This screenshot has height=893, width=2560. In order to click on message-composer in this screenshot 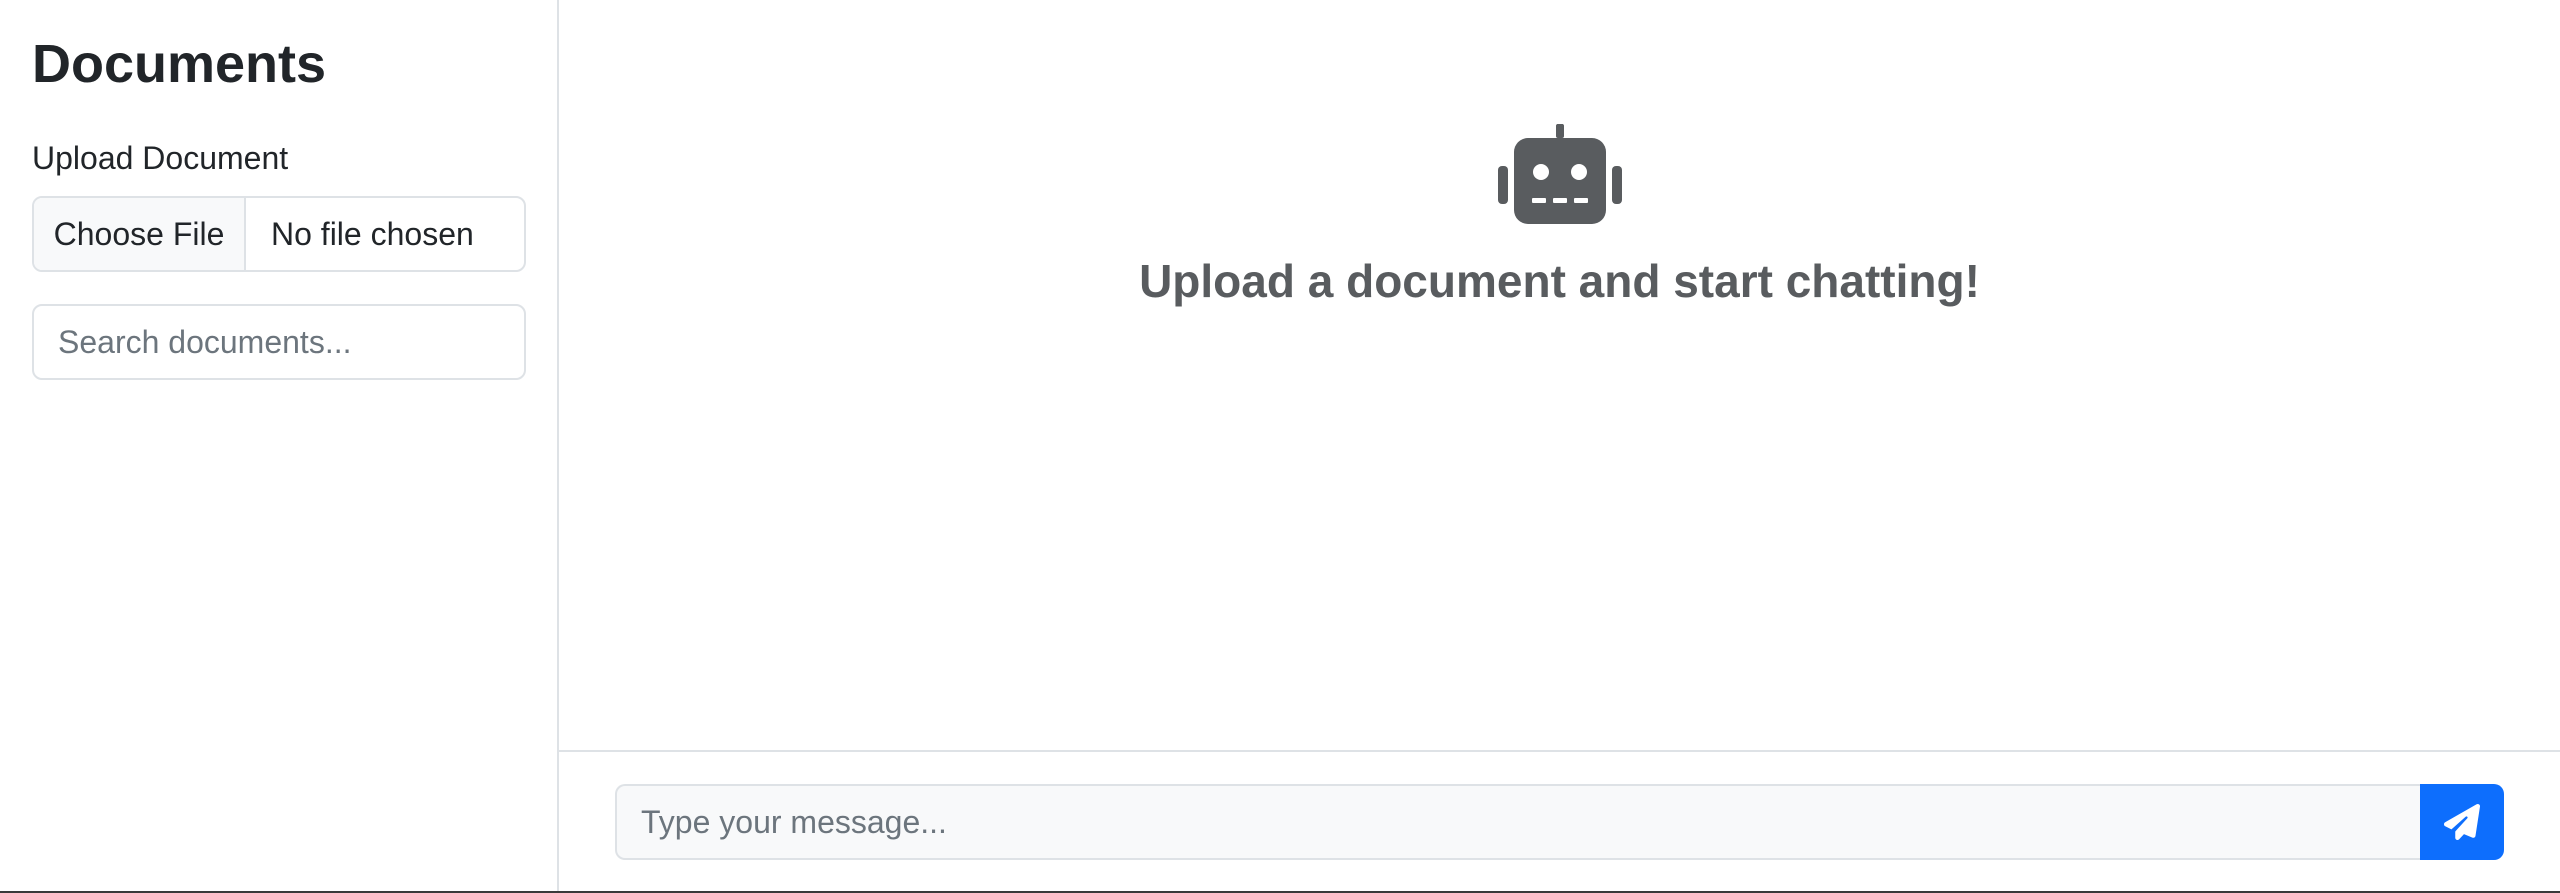, I will do `click(1559, 821)`.